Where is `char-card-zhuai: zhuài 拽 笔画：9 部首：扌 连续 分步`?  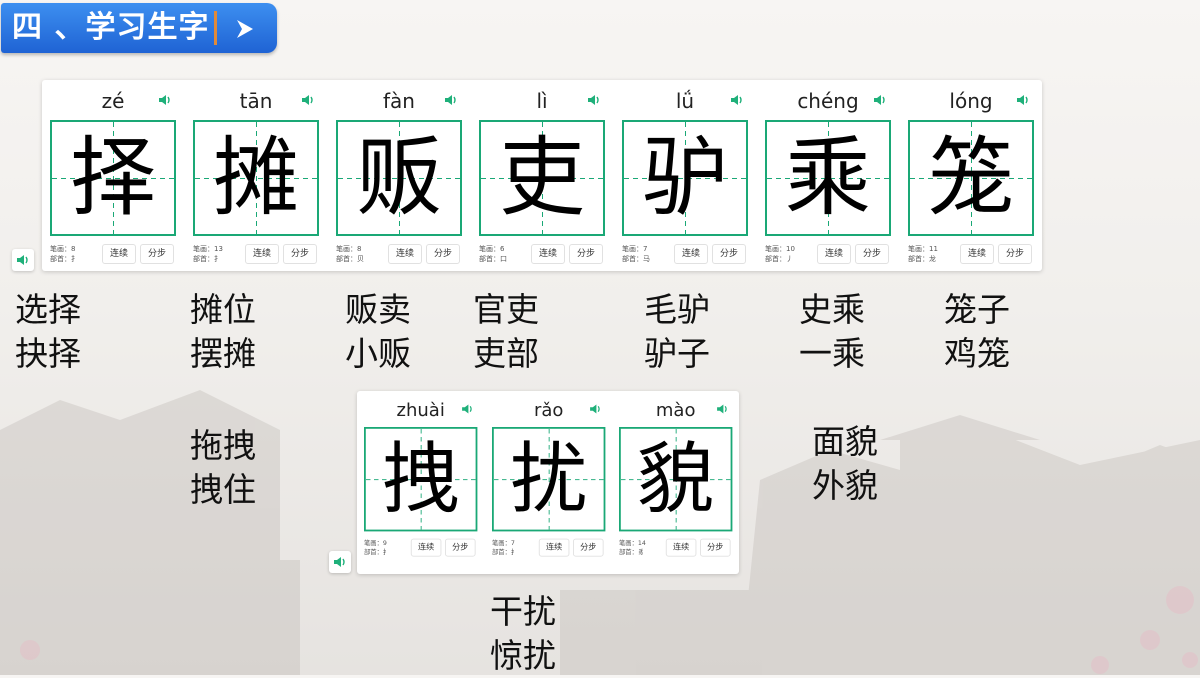 char-card-zhuai: zhuài 拽 笔画：9 部首：扌 连续 分步 is located at coordinates (421, 477).